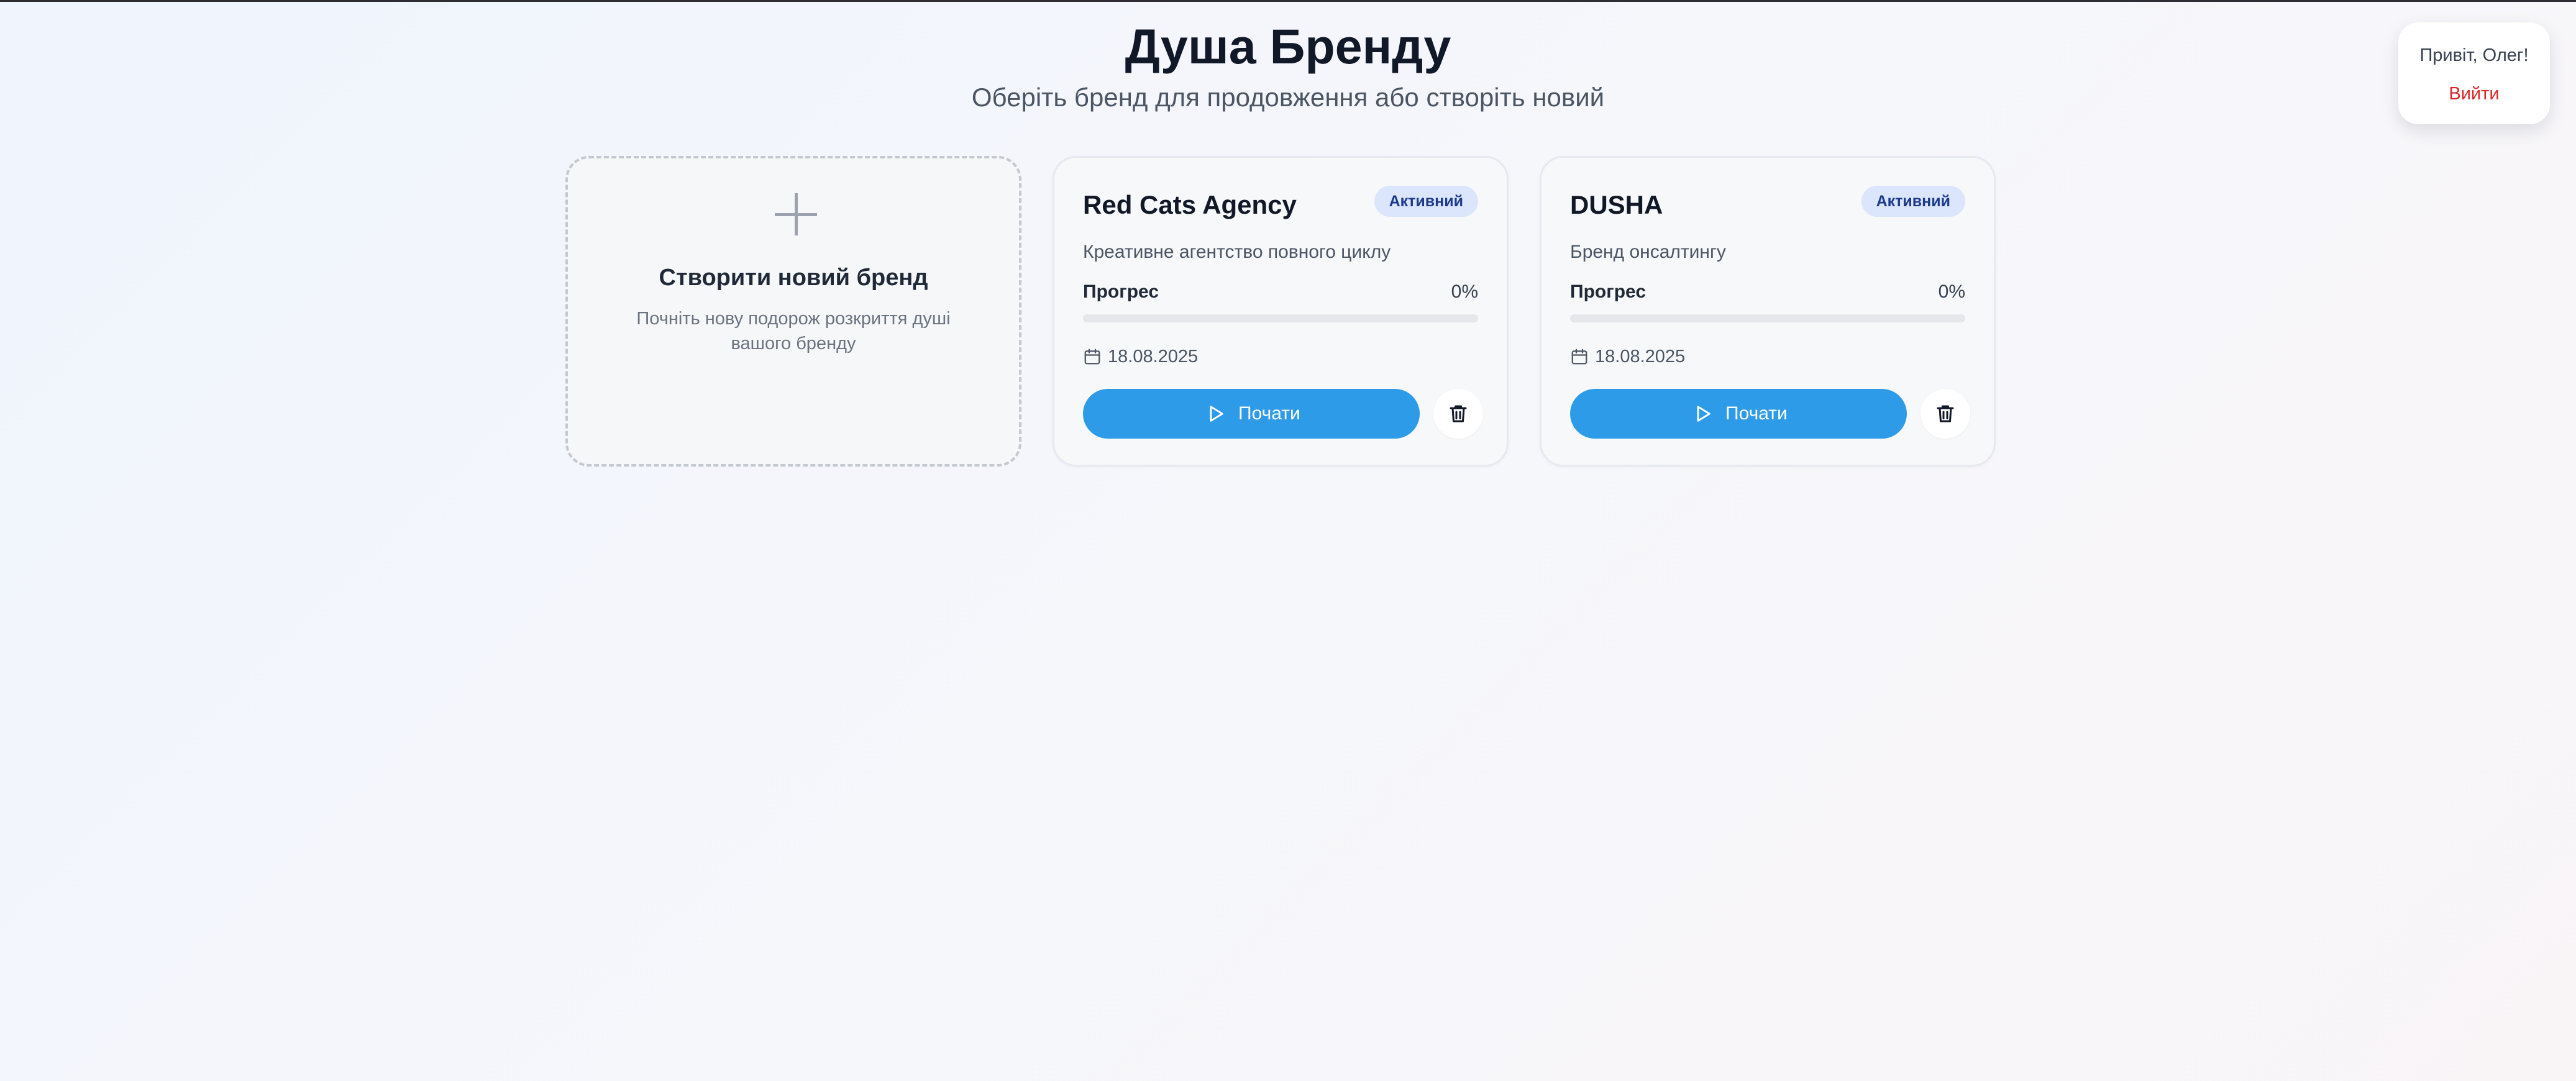 The image size is (2576, 1081). Describe the element at coordinates (2474, 94) in the screenshot. I see `logout-button: Вийти` at that location.